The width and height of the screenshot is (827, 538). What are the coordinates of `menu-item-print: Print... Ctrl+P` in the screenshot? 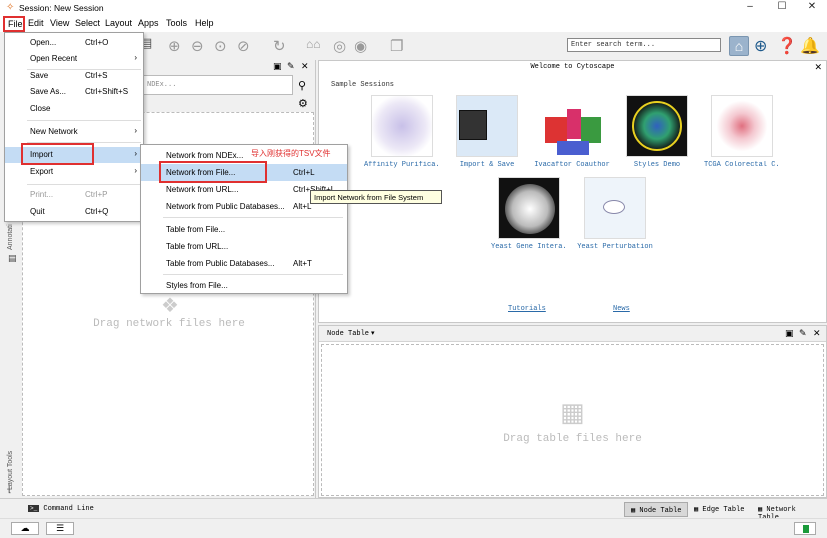 It's located at (74, 195).